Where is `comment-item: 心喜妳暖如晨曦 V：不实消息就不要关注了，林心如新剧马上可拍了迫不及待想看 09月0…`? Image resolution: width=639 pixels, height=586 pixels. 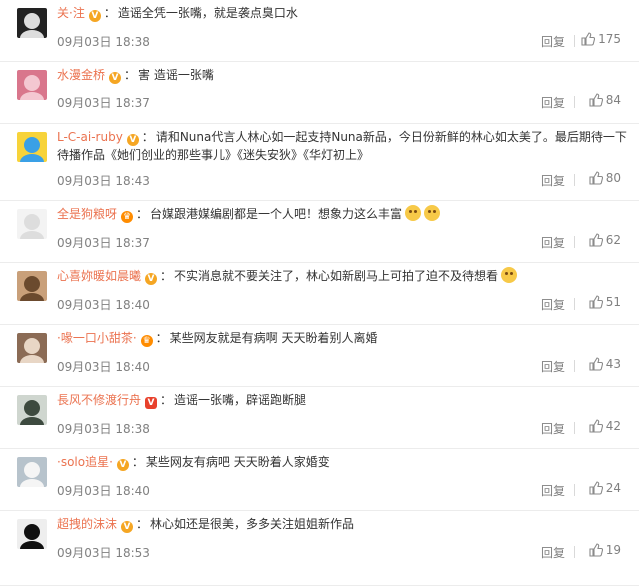
comment-item: 心喜妳暖如晨曦 V：不实消息就不要关注了，林心如新剧马上可拍了迫不及待想看 09月0… is located at coordinates (319, 294).